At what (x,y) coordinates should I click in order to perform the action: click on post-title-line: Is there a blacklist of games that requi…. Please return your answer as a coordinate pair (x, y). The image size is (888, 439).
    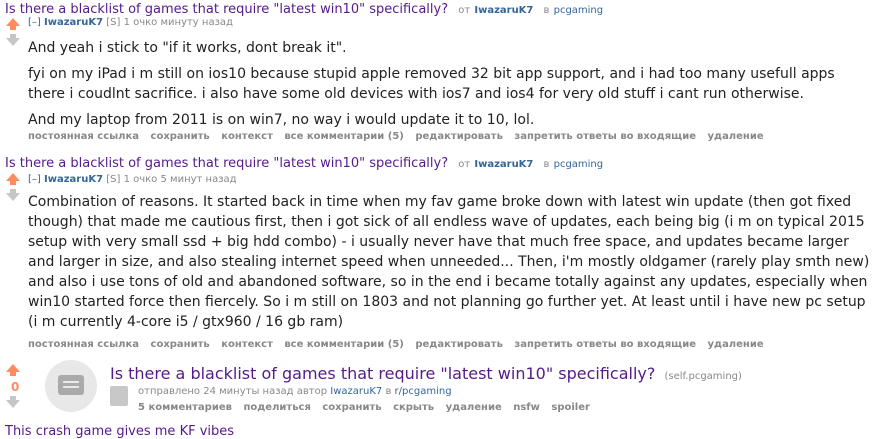
    Looking at the image, I should click on (426, 373).